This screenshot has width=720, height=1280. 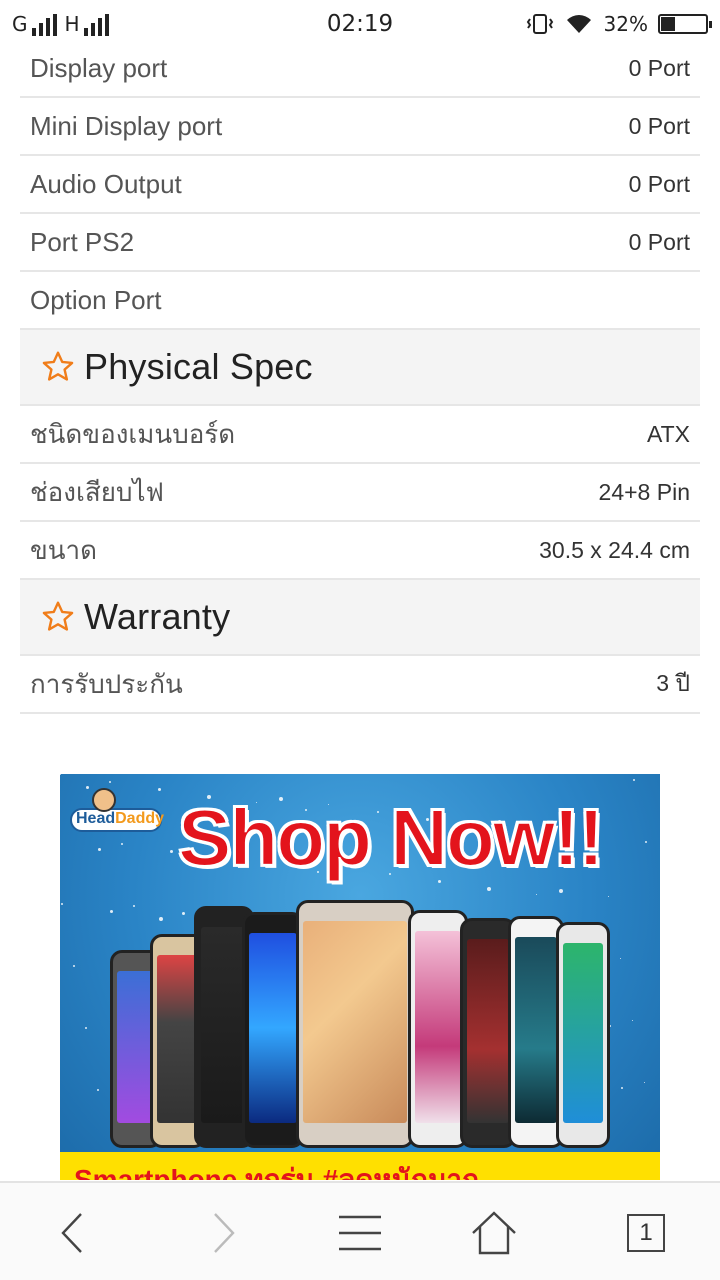 I want to click on spec-value: 24+8 Pin, so click(x=644, y=491).